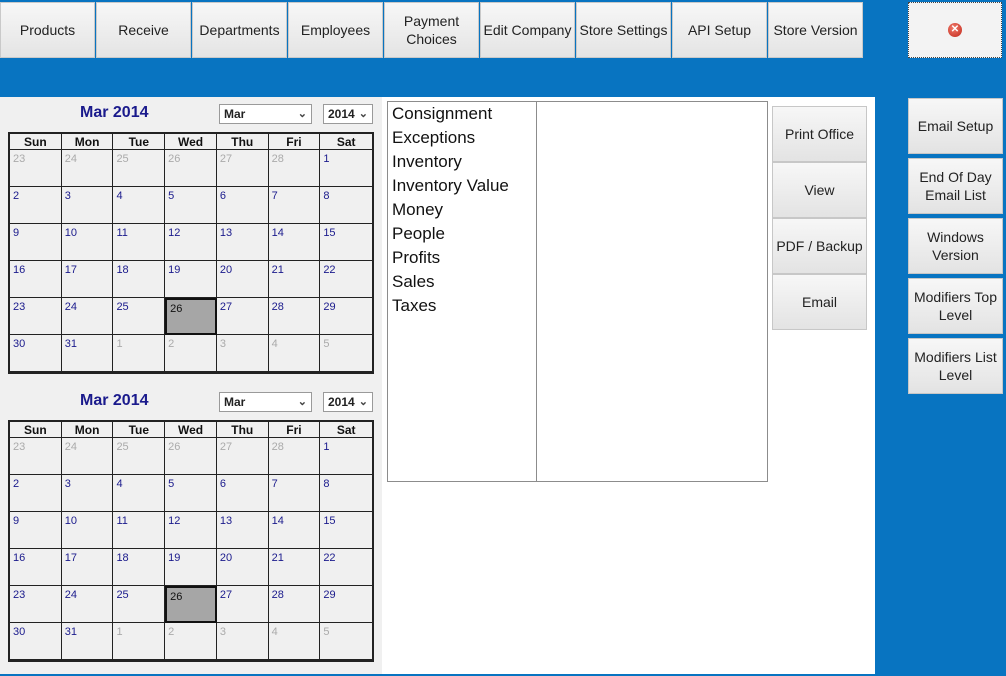 This screenshot has width=1006, height=676. What do you see at coordinates (418, 234) in the screenshot?
I see `report-item-people: People` at bounding box center [418, 234].